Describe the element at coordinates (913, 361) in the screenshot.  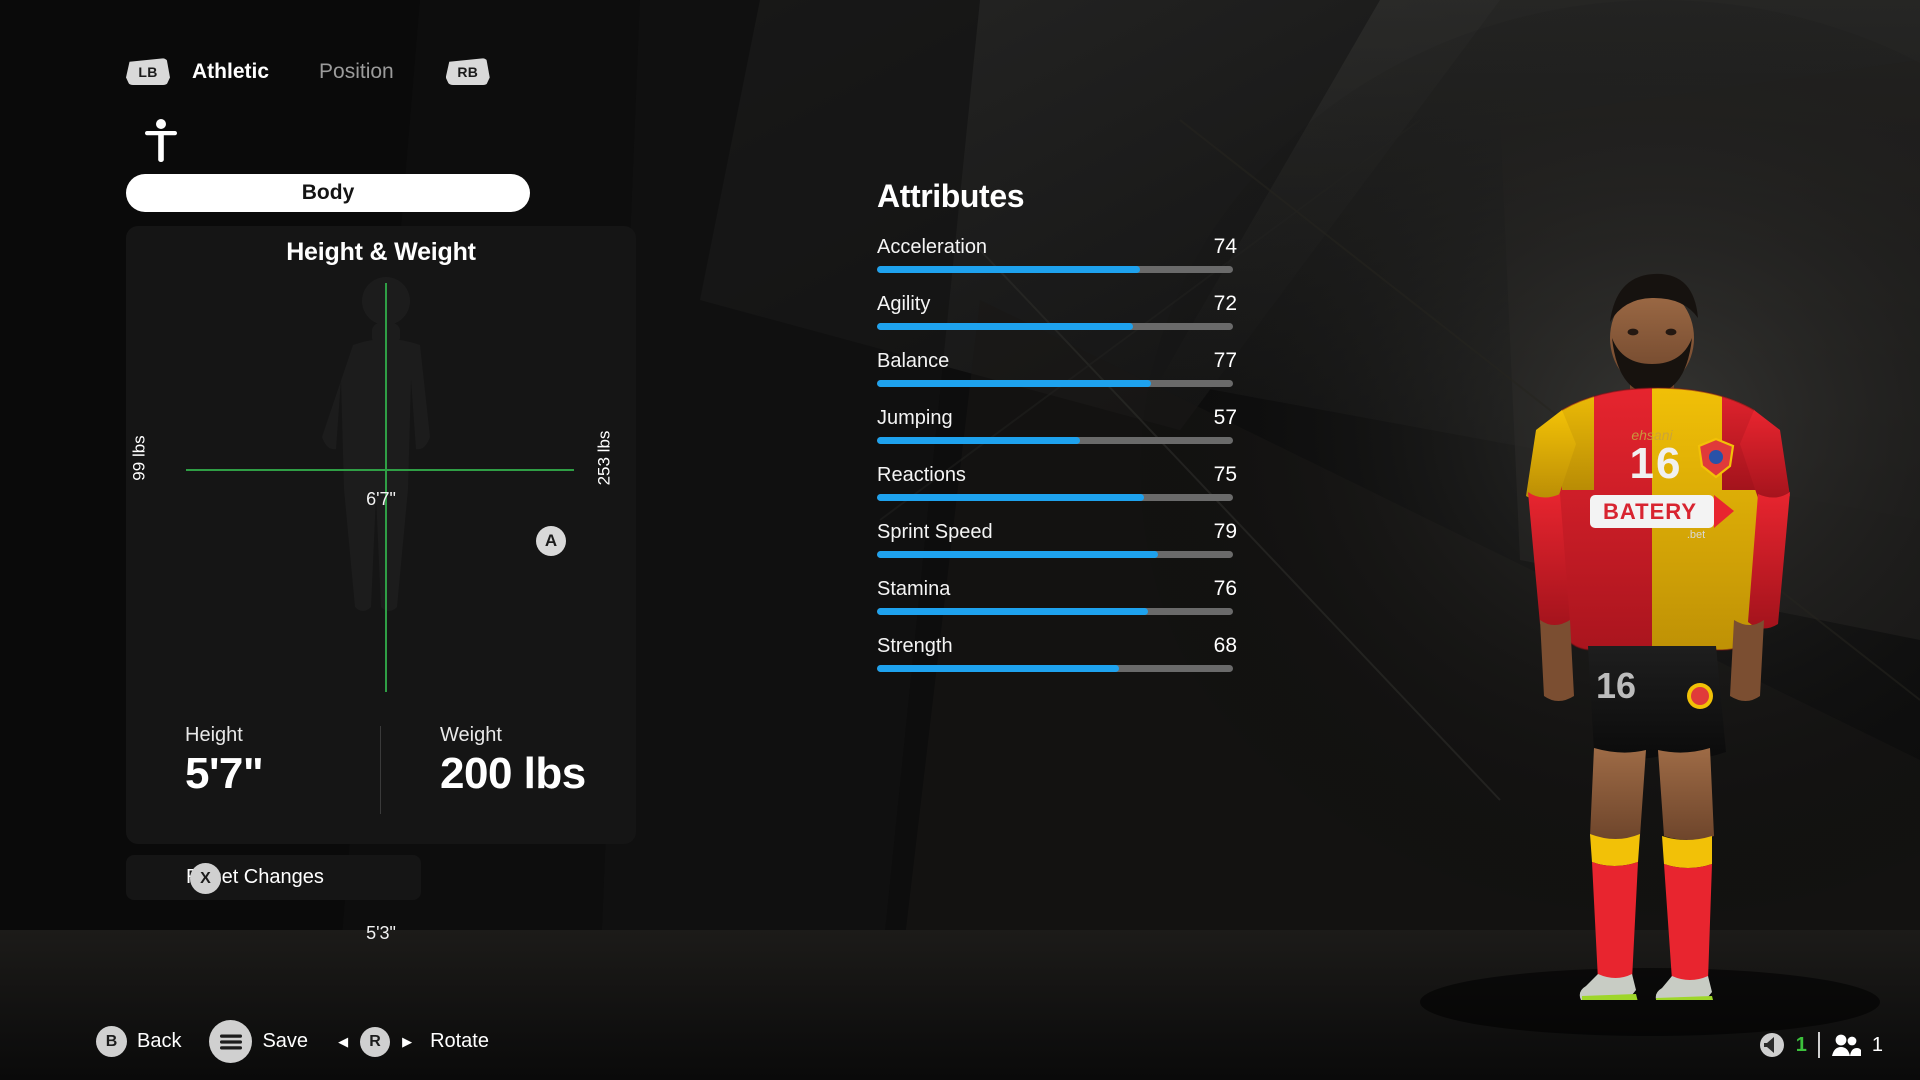
I see `attribute-name: Balance` at that location.